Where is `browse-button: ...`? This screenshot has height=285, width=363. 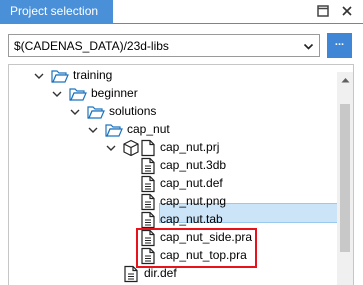
browse-button: ... is located at coordinates (339, 45).